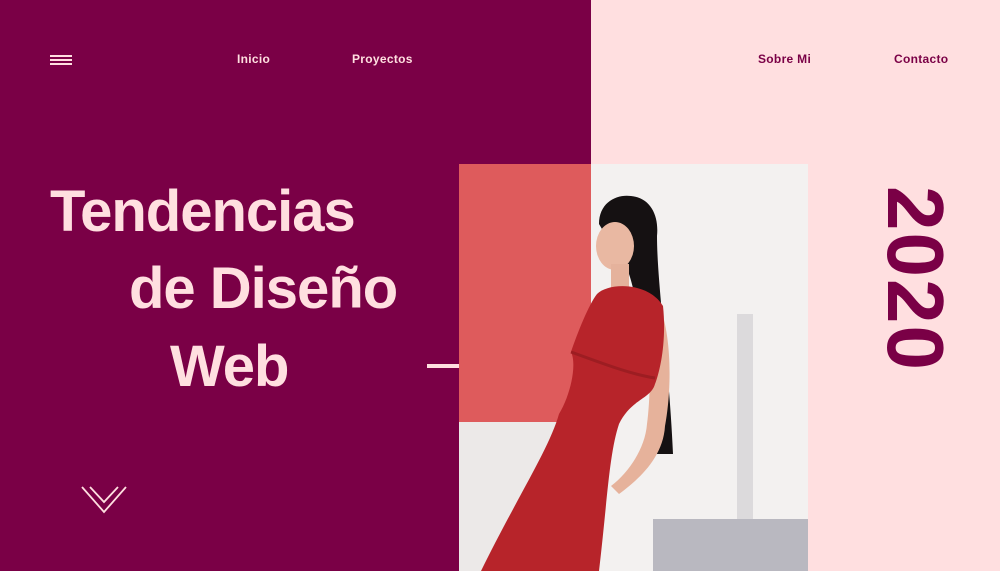  I want to click on hero-title-line-1: Tendencias, so click(203, 211).